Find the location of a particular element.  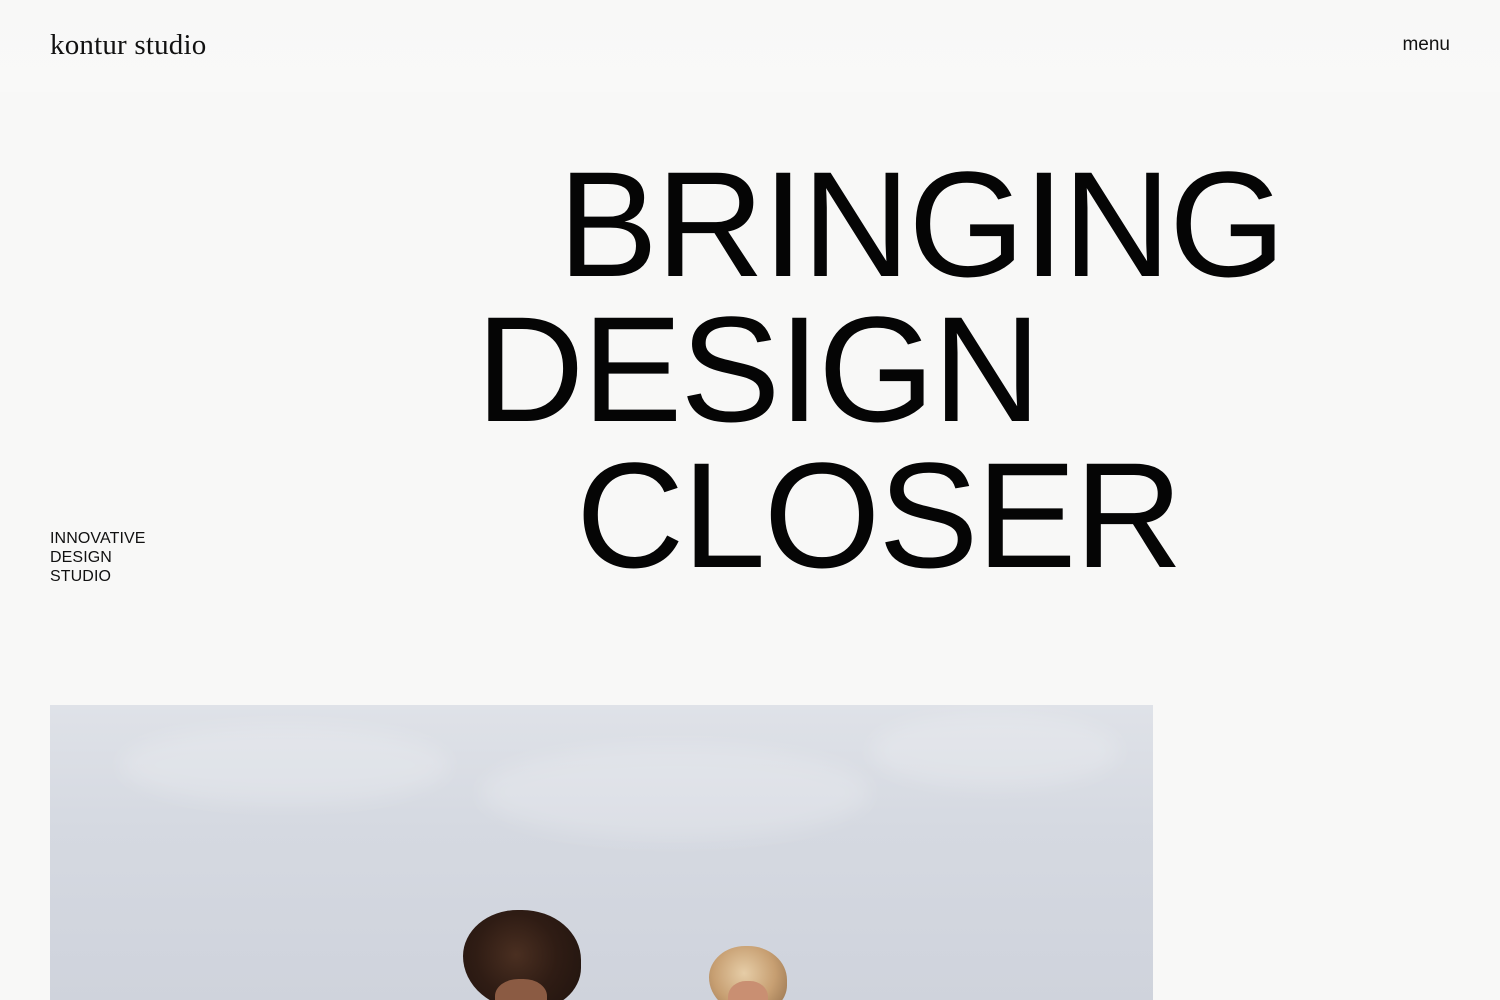

hero-title-line-1: BRINGING is located at coordinates (922, 224).